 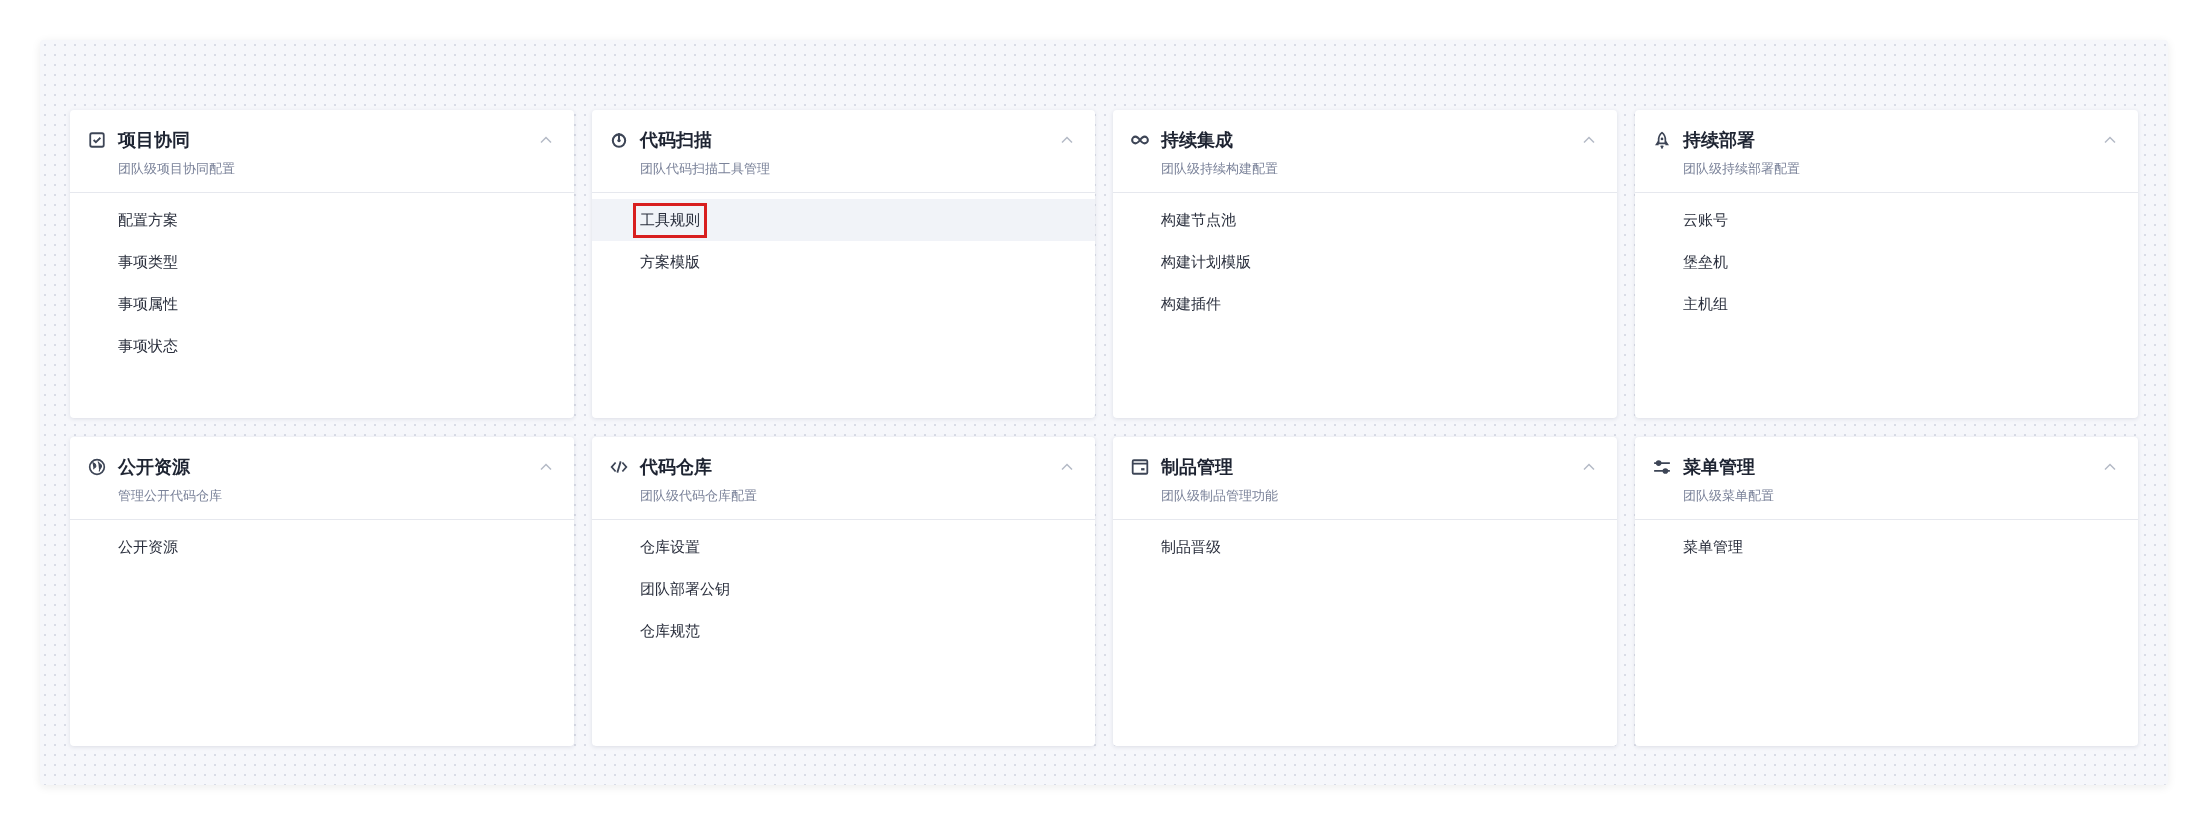 I want to click on card-subtitle: 团队级项目协同配置, so click(x=177, y=169).